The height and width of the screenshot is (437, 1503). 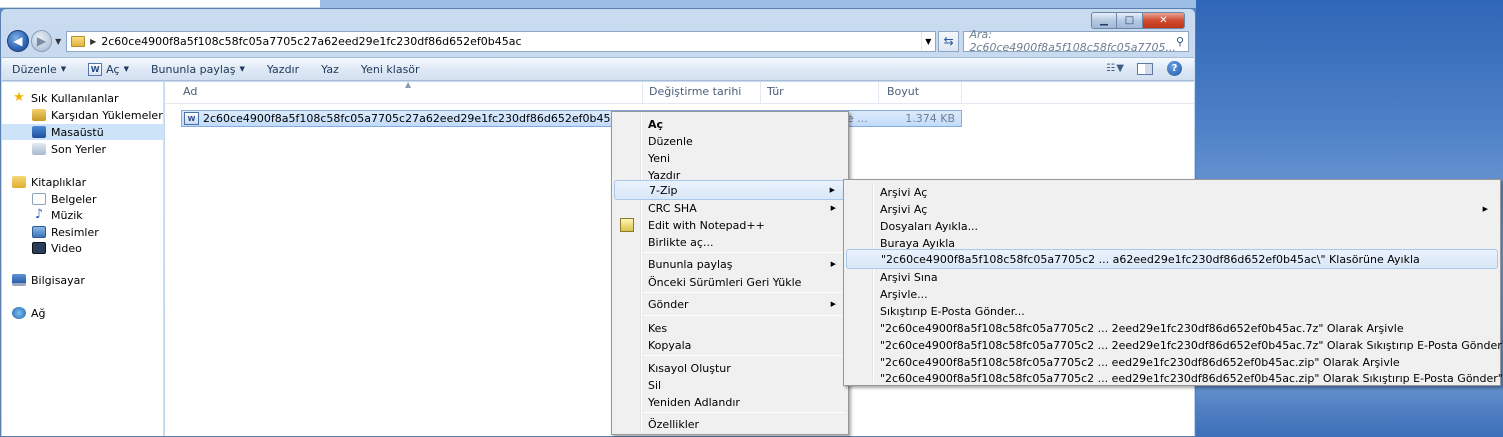 I want to click on menu-label: Edit with Notepad++, so click(x=706, y=225).